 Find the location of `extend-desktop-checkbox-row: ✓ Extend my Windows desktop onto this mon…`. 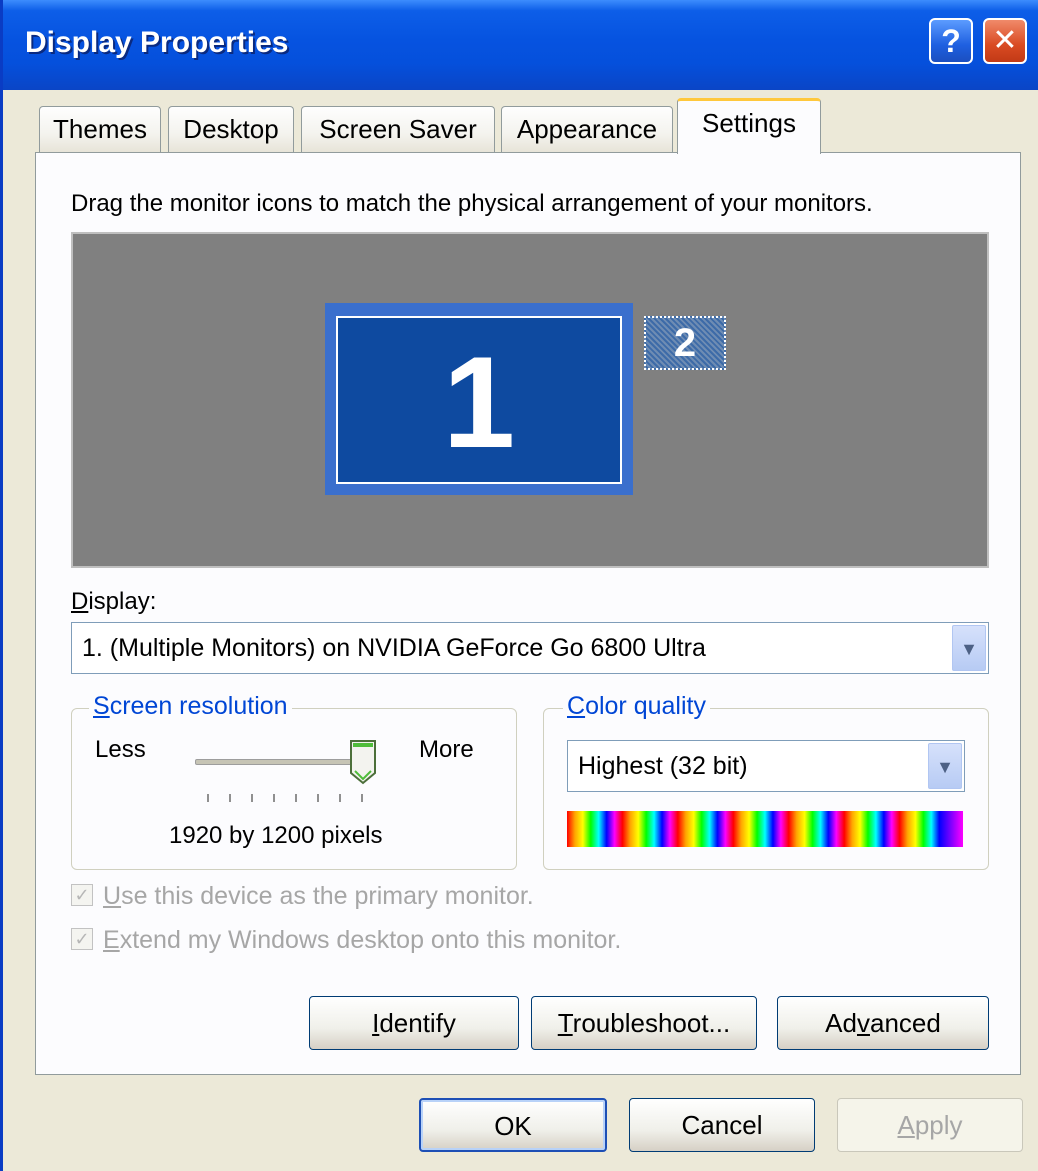

extend-desktop-checkbox-row: ✓ Extend my Windows desktop onto this mon… is located at coordinates (346, 940).